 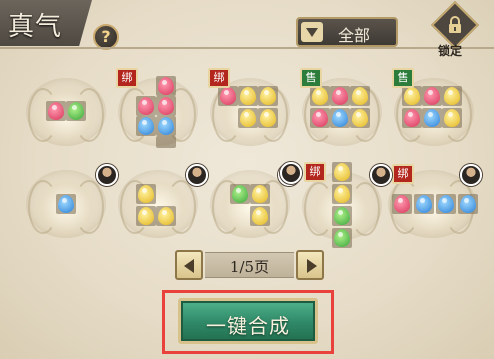 I want to click on page-title: 真气, so click(x=35, y=27).